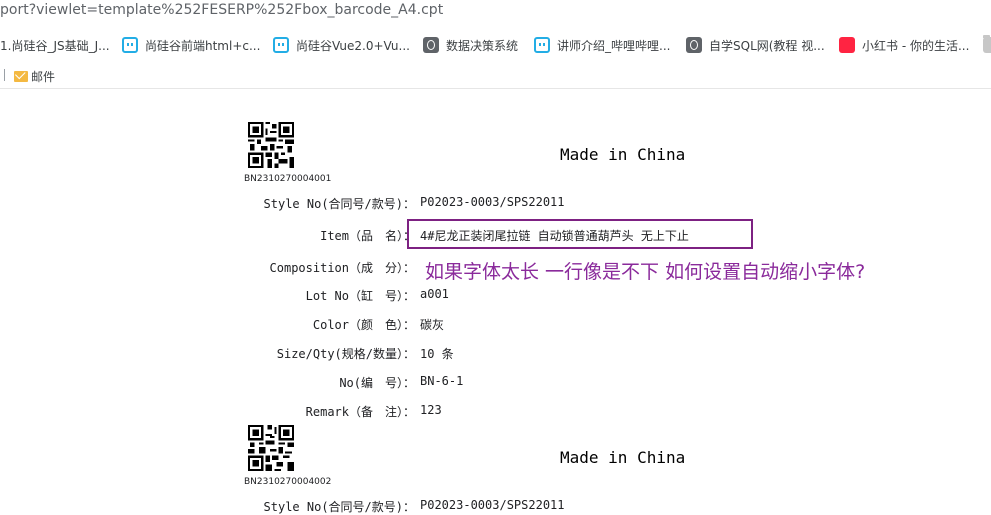  I want to click on mail-icon, so click(21, 76).